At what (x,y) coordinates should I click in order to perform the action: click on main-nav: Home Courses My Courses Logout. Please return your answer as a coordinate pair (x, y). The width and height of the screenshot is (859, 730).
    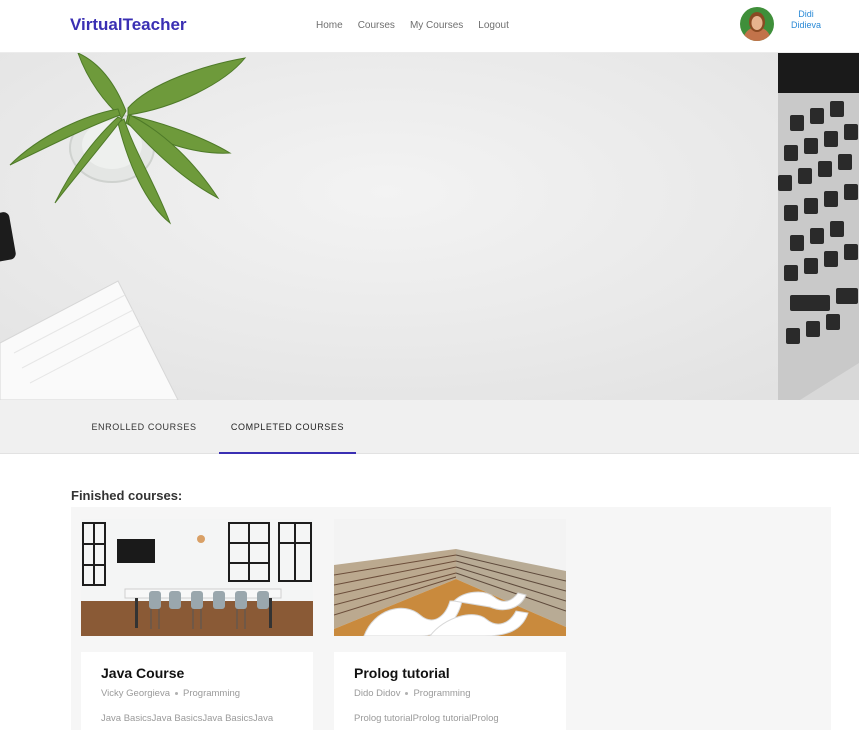
    Looking at the image, I should click on (412, 25).